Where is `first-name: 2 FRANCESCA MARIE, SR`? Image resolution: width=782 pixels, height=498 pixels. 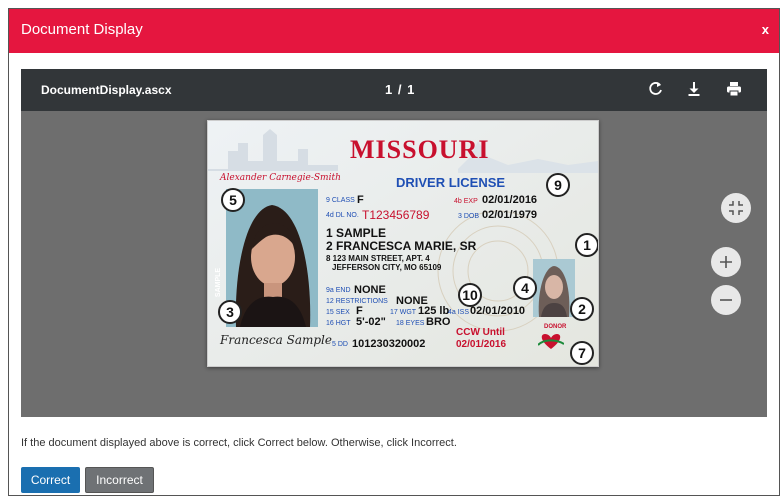 first-name: 2 FRANCESCA MARIE, SR is located at coordinates (401, 246).